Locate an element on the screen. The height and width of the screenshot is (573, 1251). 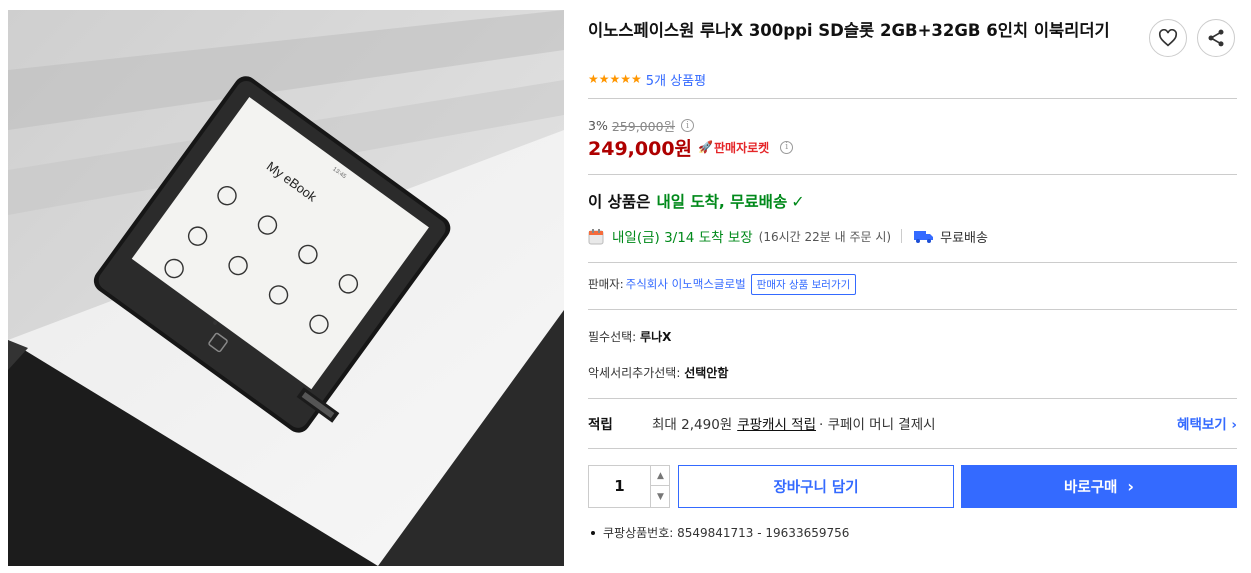
bullet-icon is located at coordinates (593, 532).